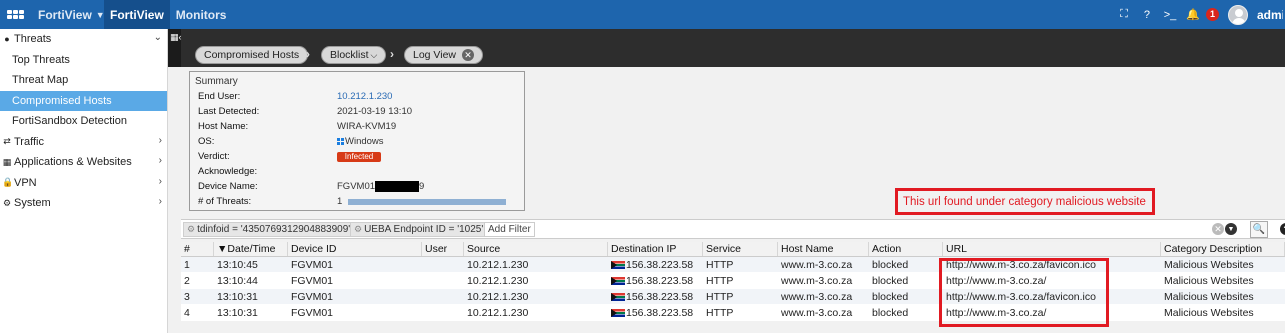 This screenshot has height=333, width=1285. What do you see at coordinates (237, 312) in the screenshot?
I see `cell-datetime: 13:10:31` at bounding box center [237, 312].